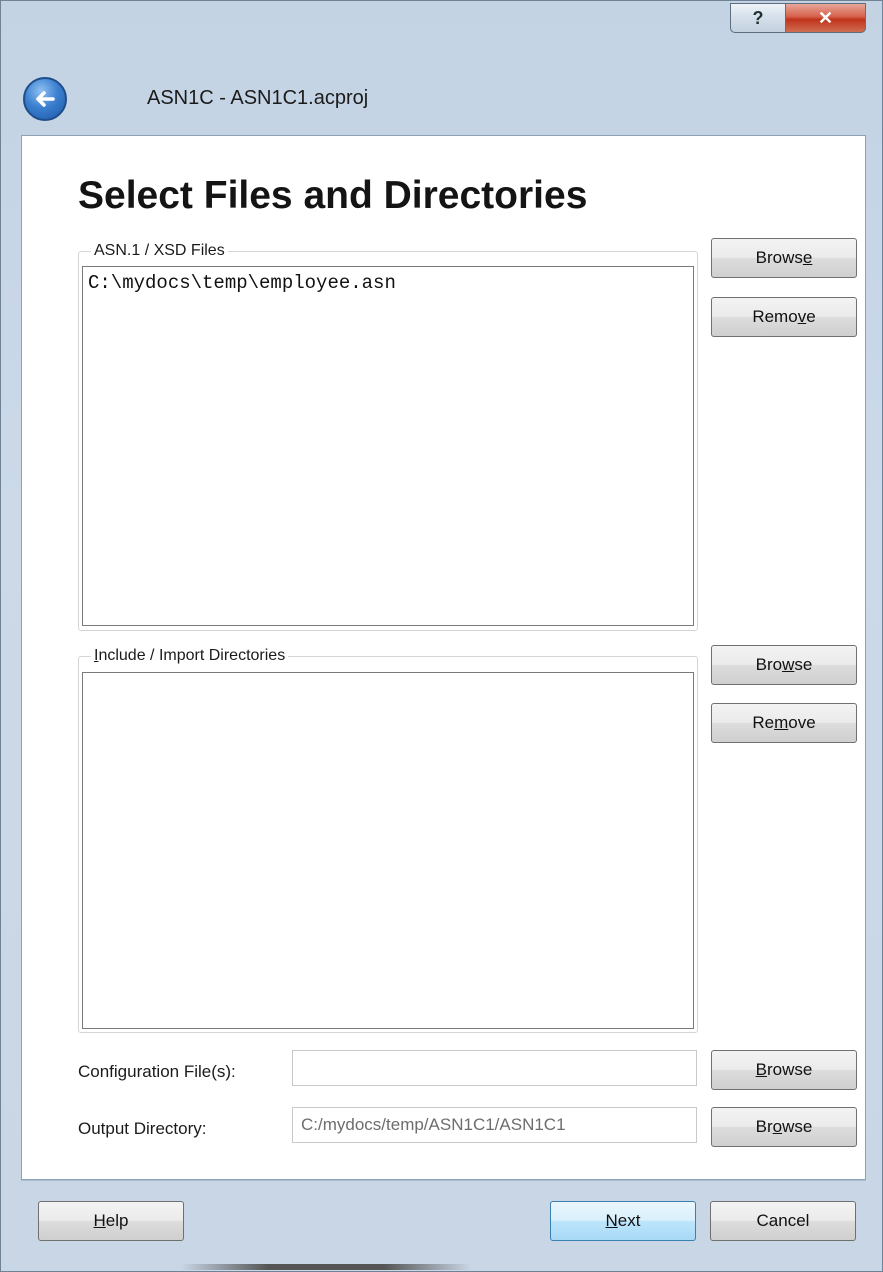 The image size is (883, 1272). I want to click on back-arrow-icon, so click(45, 99).